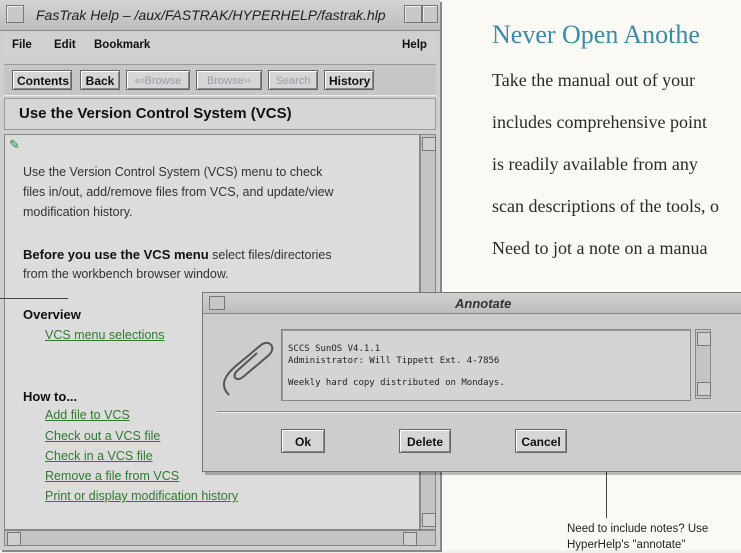 This screenshot has width=741, height=553. Describe the element at coordinates (626, 545) in the screenshot. I see `caption-line: HyperHelp's "annotate"` at that location.